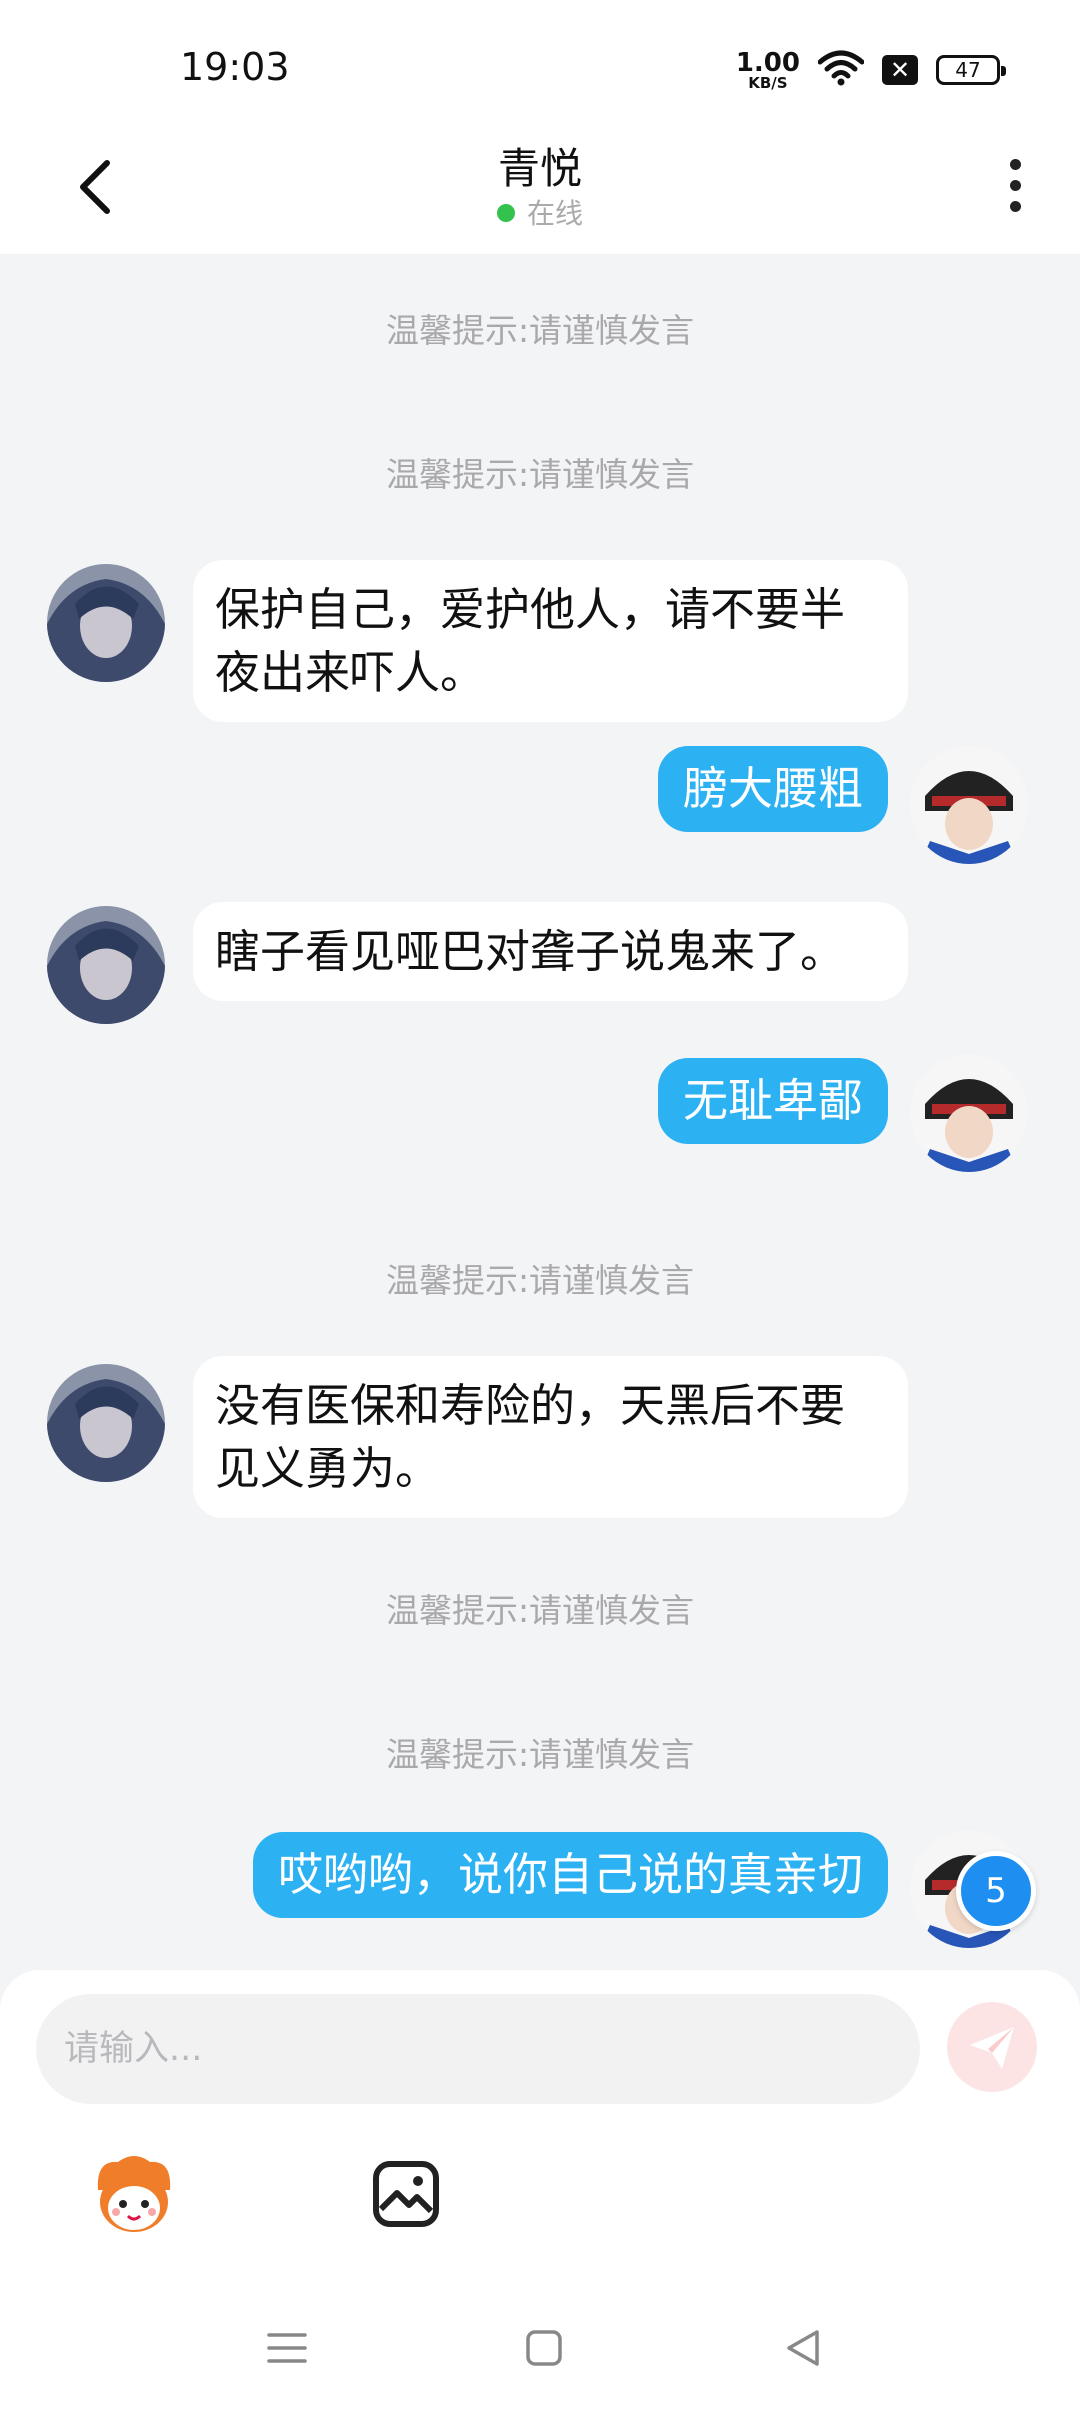 Image resolution: width=1080 pixels, height=2412 pixels. What do you see at coordinates (550, 1437) in the screenshot?
I see `message-bubble-incoming: 没有医保和寿险的，天黑后不要见义勇为。` at bounding box center [550, 1437].